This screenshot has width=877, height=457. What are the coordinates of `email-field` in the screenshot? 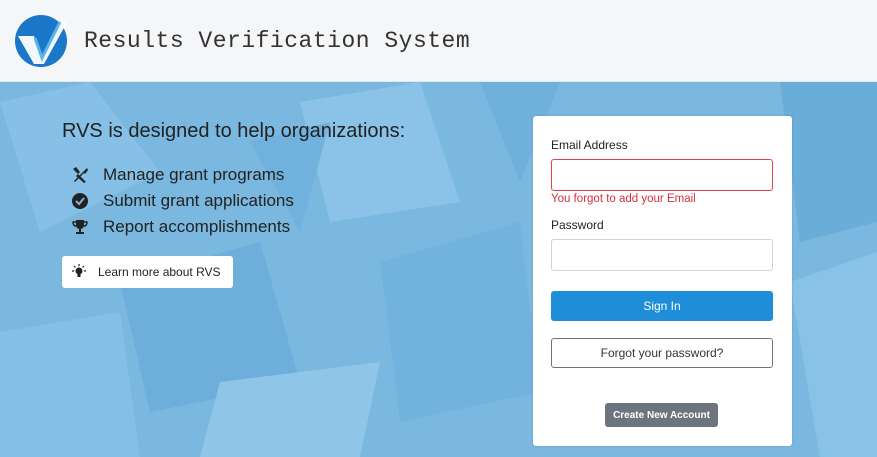 It's located at (662, 175).